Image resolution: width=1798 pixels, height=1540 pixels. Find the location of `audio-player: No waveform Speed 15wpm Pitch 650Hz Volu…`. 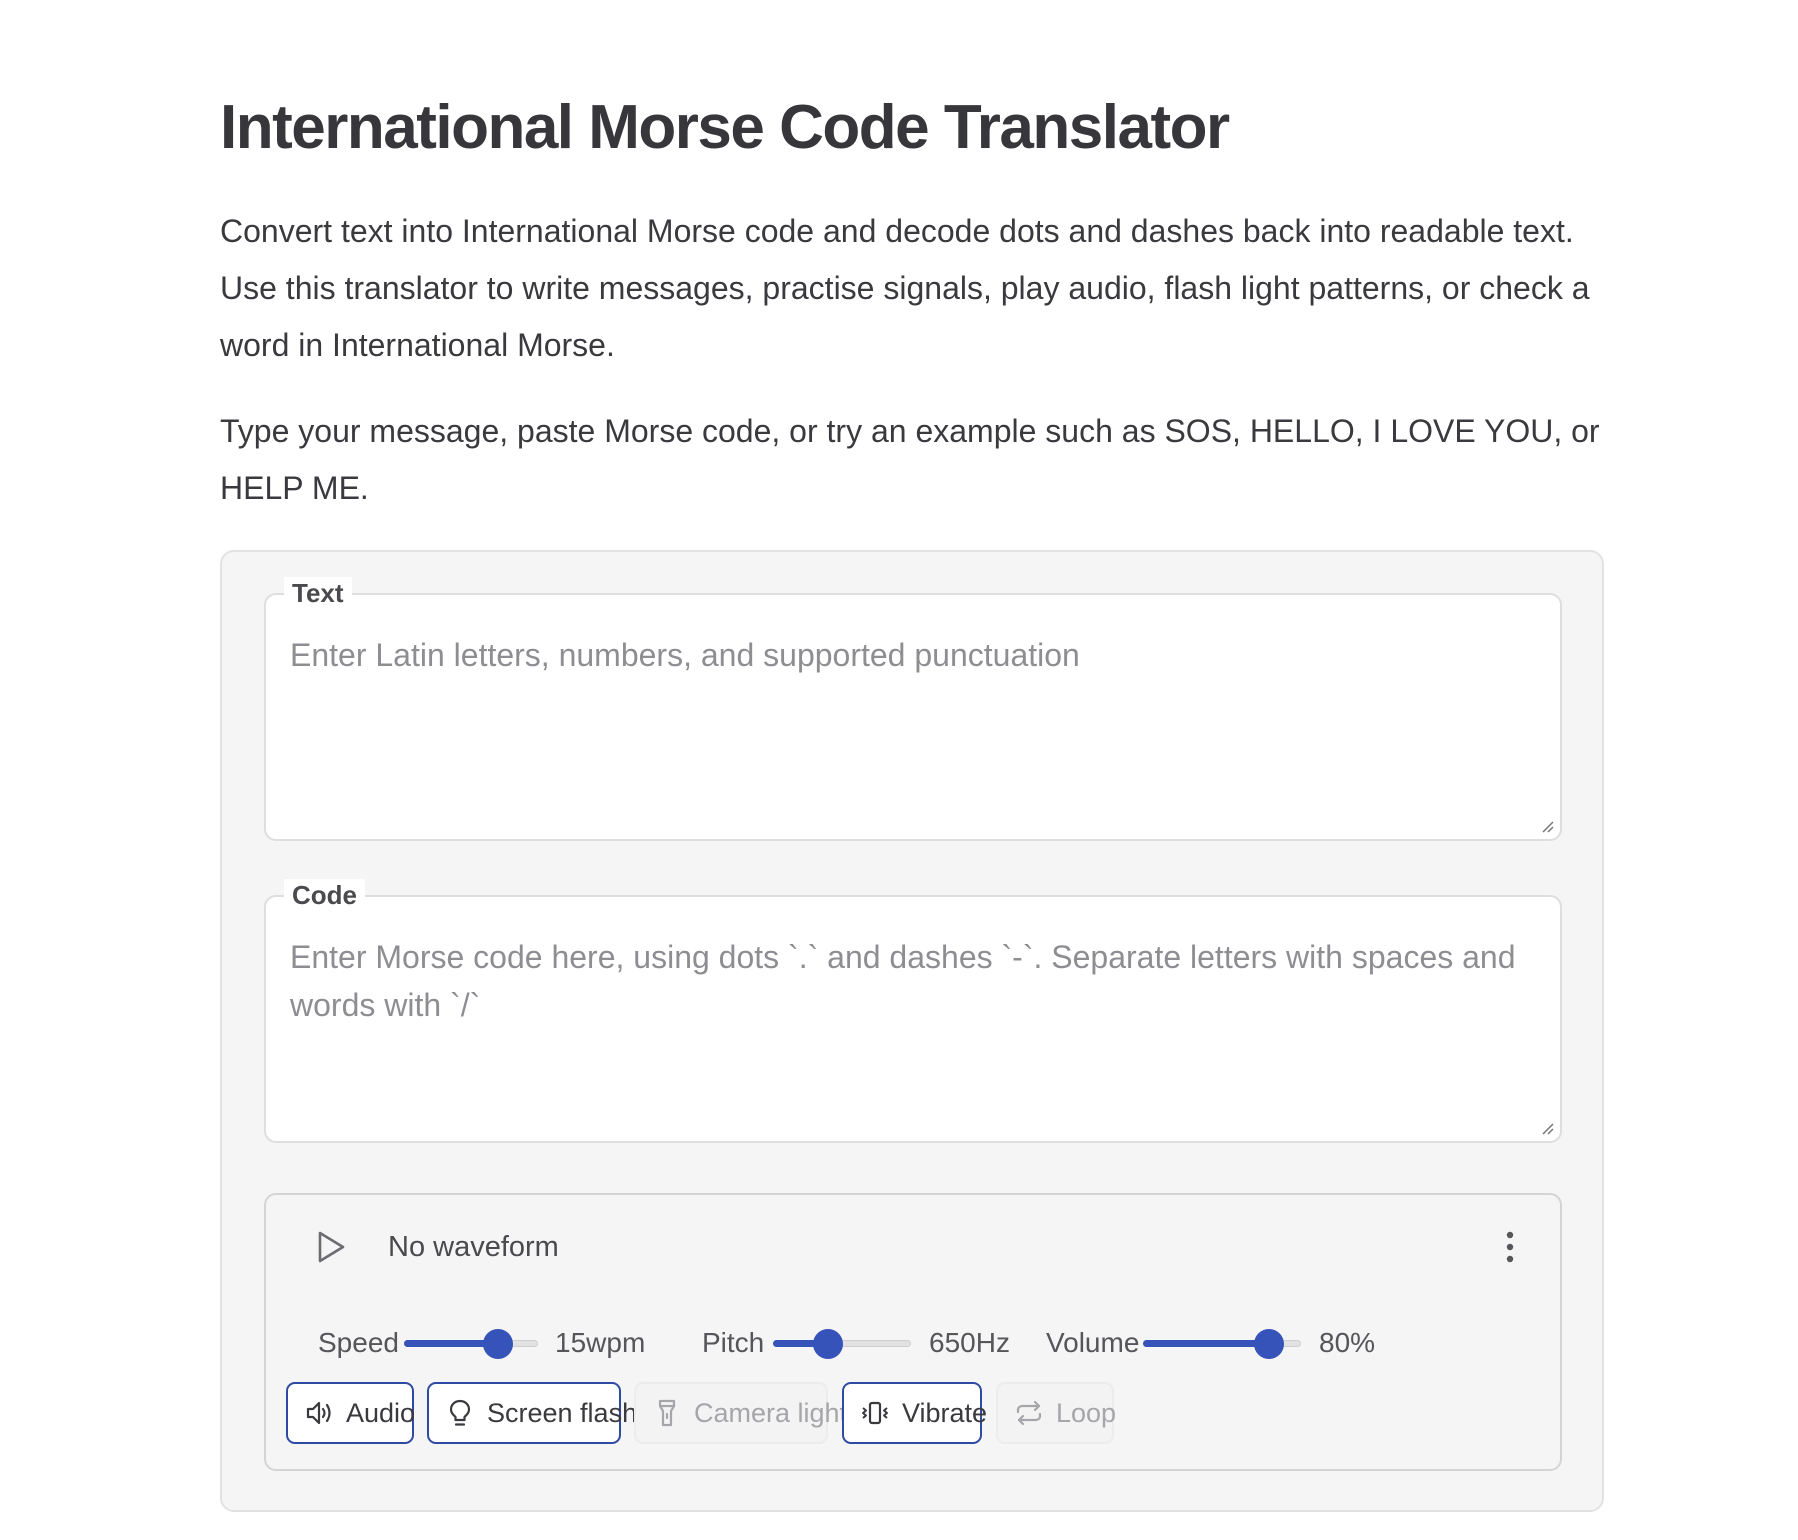

audio-player: No waveform Speed 15wpm Pitch 650Hz Volu… is located at coordinates (913, 1332).